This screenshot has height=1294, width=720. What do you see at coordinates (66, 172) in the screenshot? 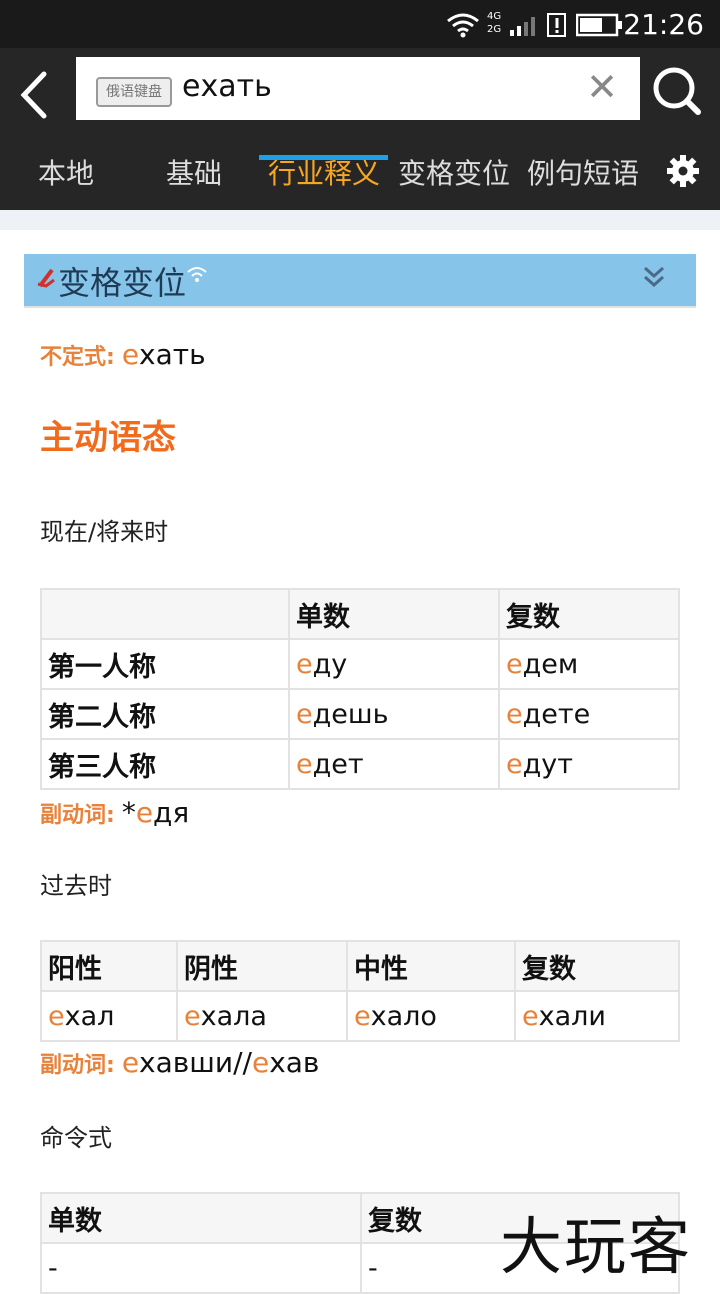
I see `tab-local: 本地` at bounding box center [66, 172].